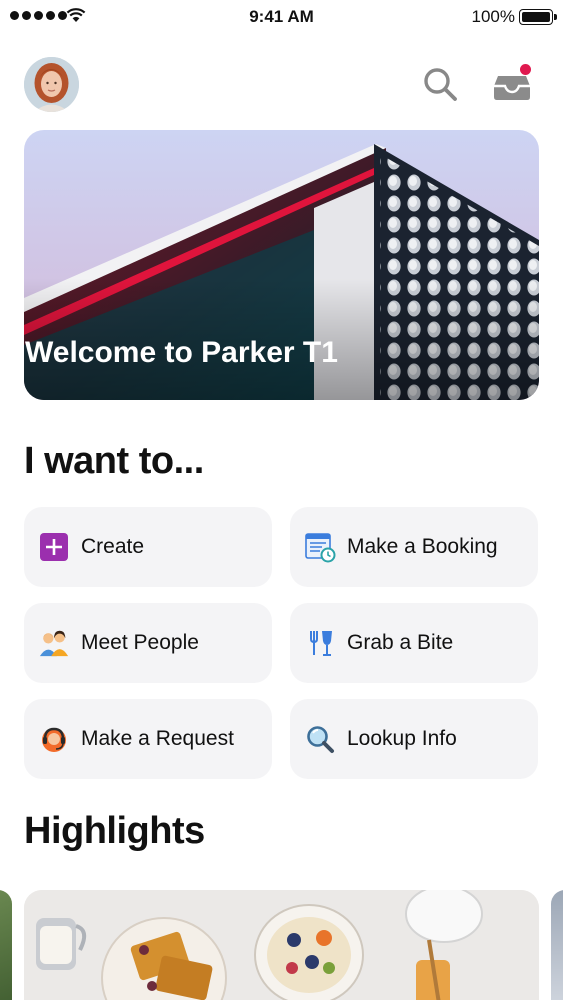 This screenshot has width=563, height=1000. What do you see at coordinates (157, 738) in the screenshot?
I see `action-label: Make a Request` at bounding box center [157, 738].